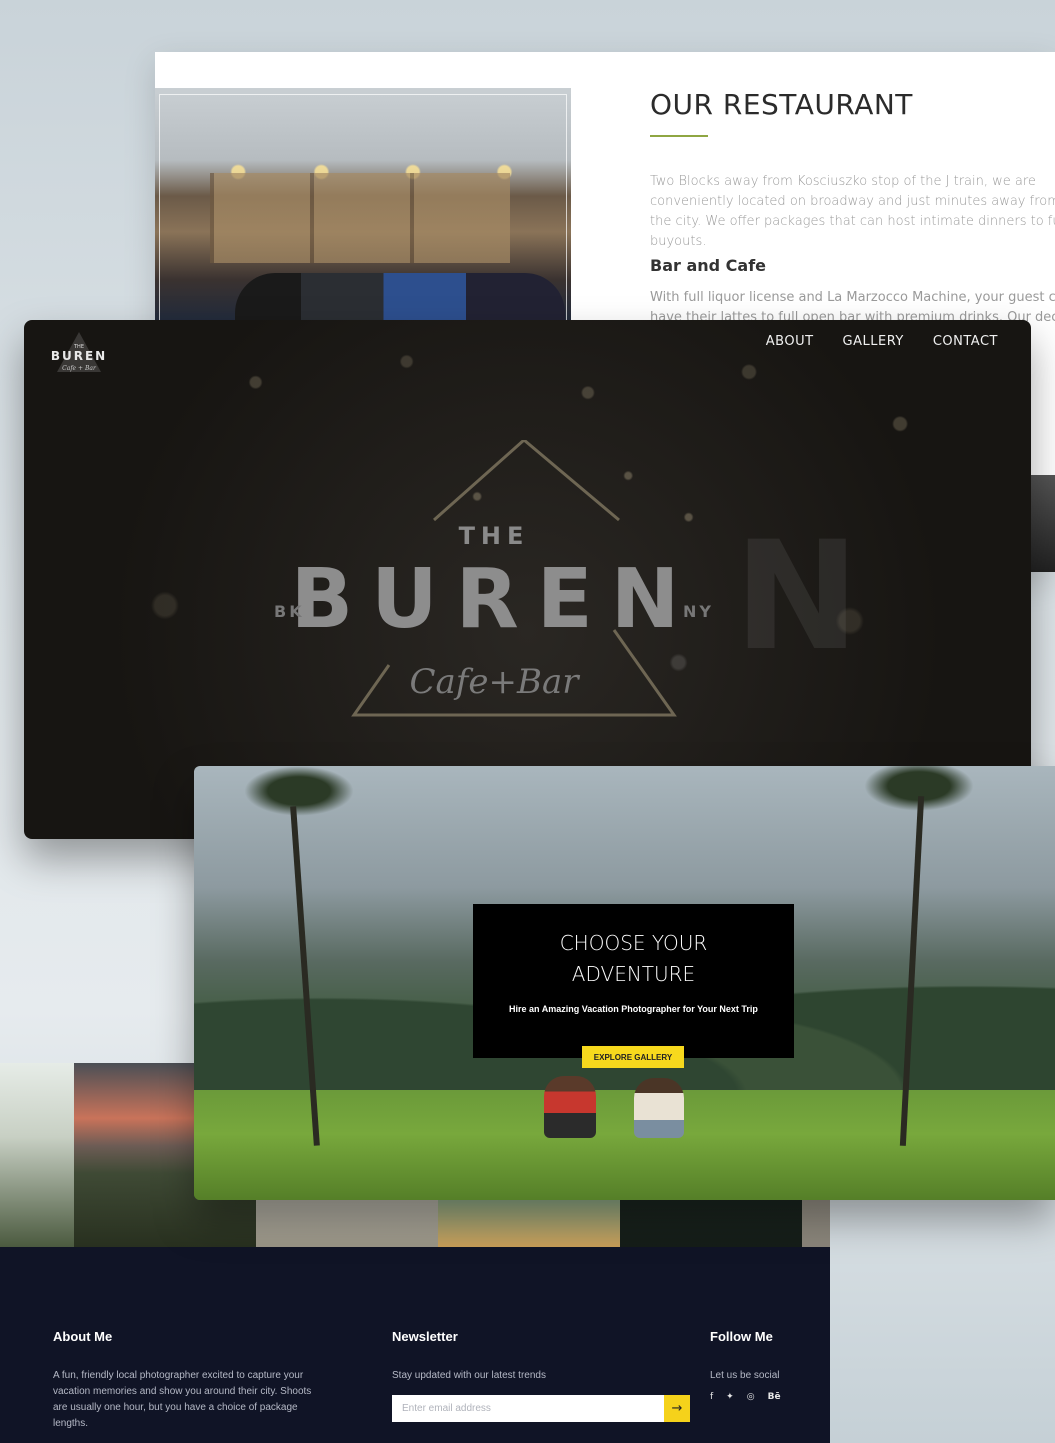 The image size is (1055, 1443). What do you see at coordinates (745, 1375) in the screenshot?
I see `footer-follow-text: Let us be social` at bounding box center [745, 1375].